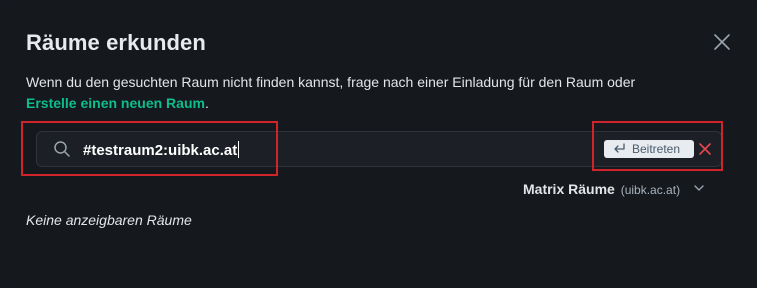 The width and height of the screenshot is (757, 288). I want to click on search-value: #testraum2:uibk.ac.at, so click(160, 150).